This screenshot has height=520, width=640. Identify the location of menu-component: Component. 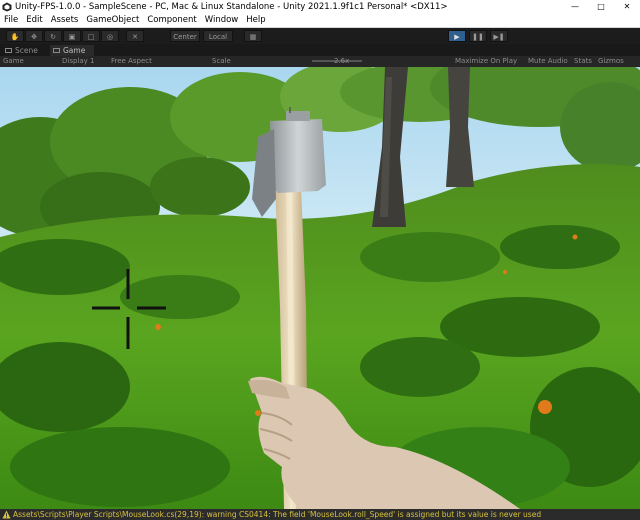
(171, 20).